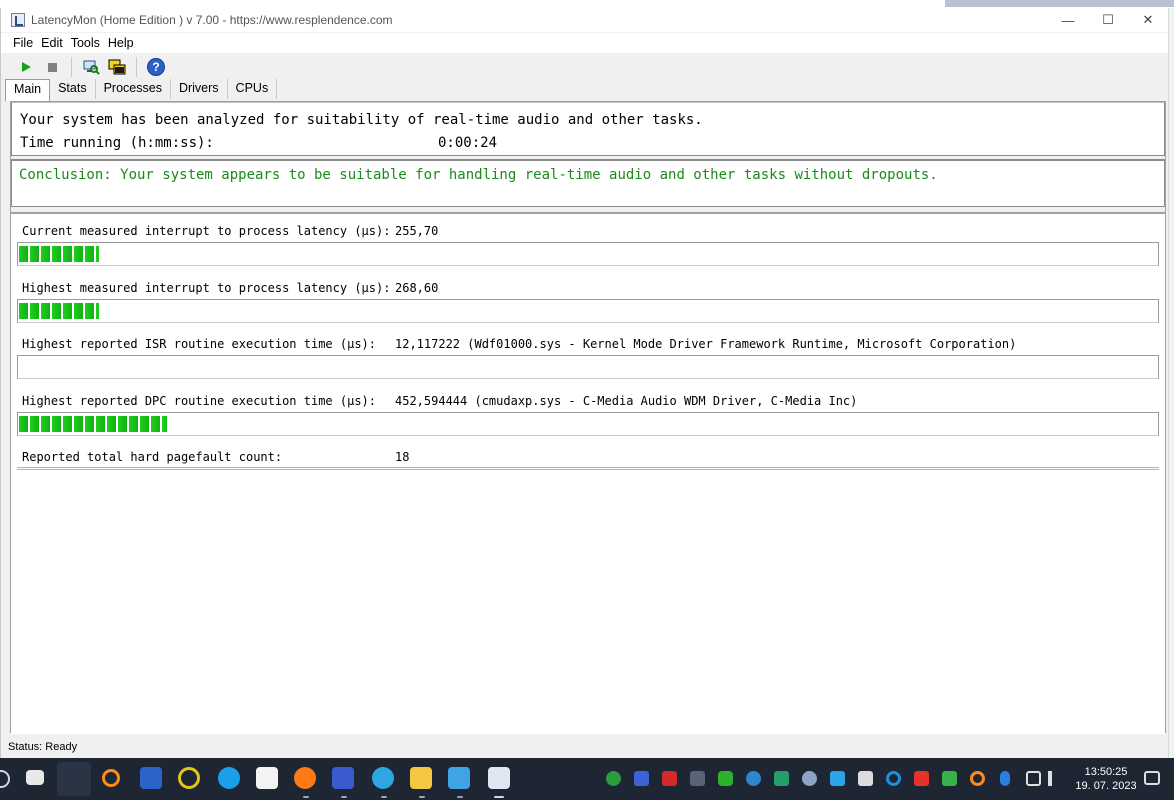 Image resolution: width=1174 pixels, height=800 pixels. I want to click on clock-time: 13:50:25, so click(1106, 772).